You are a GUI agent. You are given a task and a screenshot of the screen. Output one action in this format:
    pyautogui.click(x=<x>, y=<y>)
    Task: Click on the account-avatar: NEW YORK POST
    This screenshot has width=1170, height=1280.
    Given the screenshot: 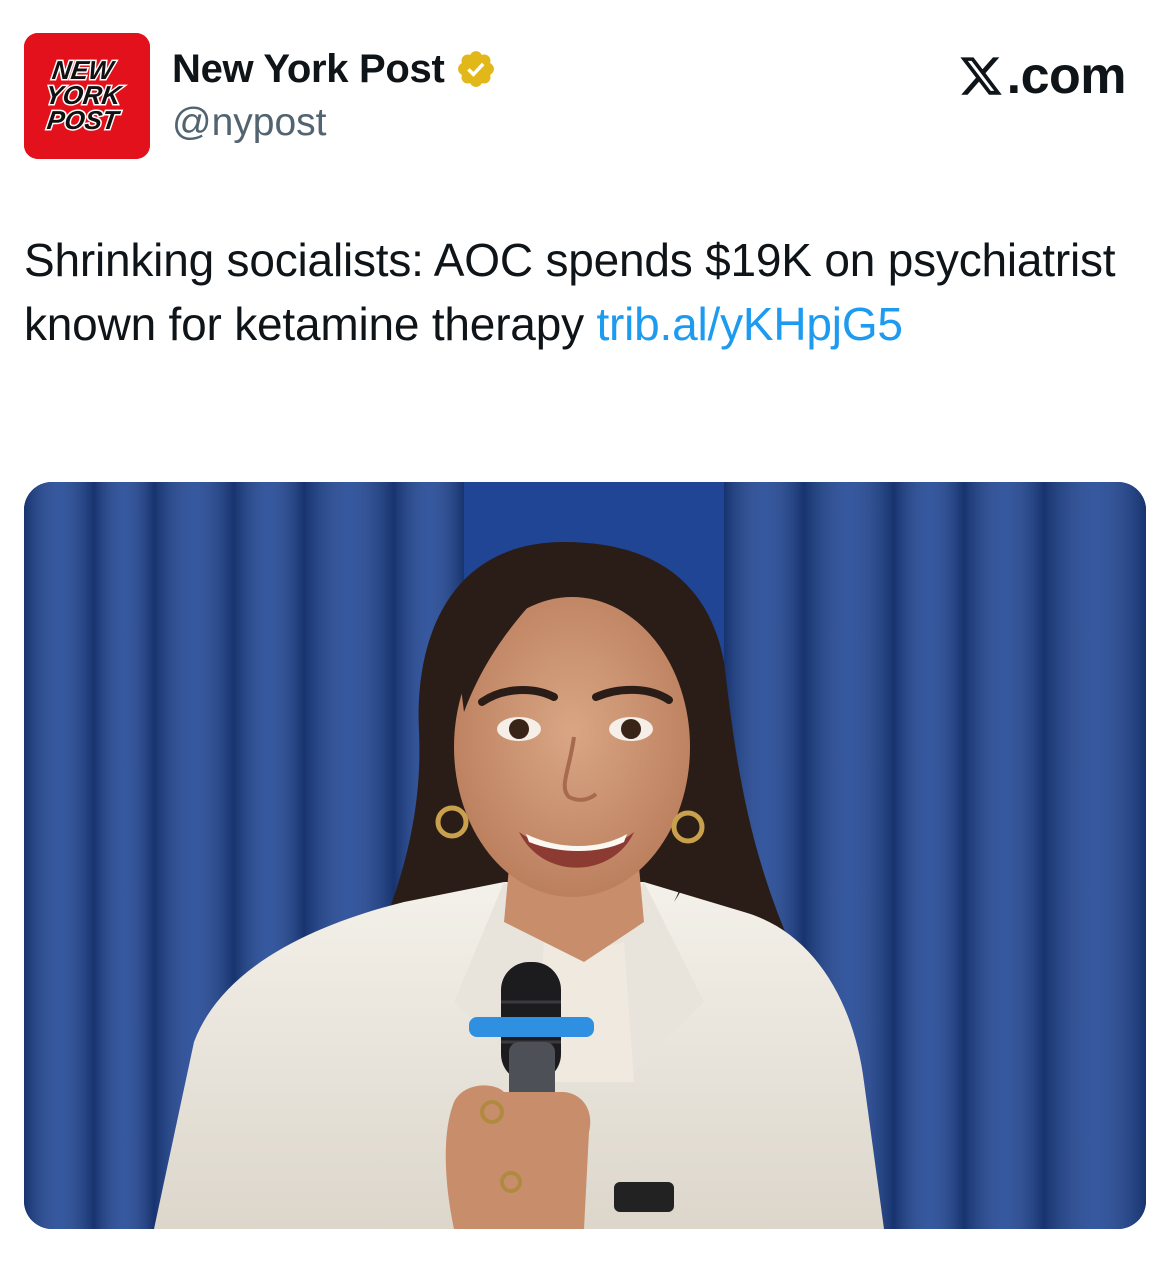 What is the action you would take?
    pyautogui.click(x=87, y=96)
    